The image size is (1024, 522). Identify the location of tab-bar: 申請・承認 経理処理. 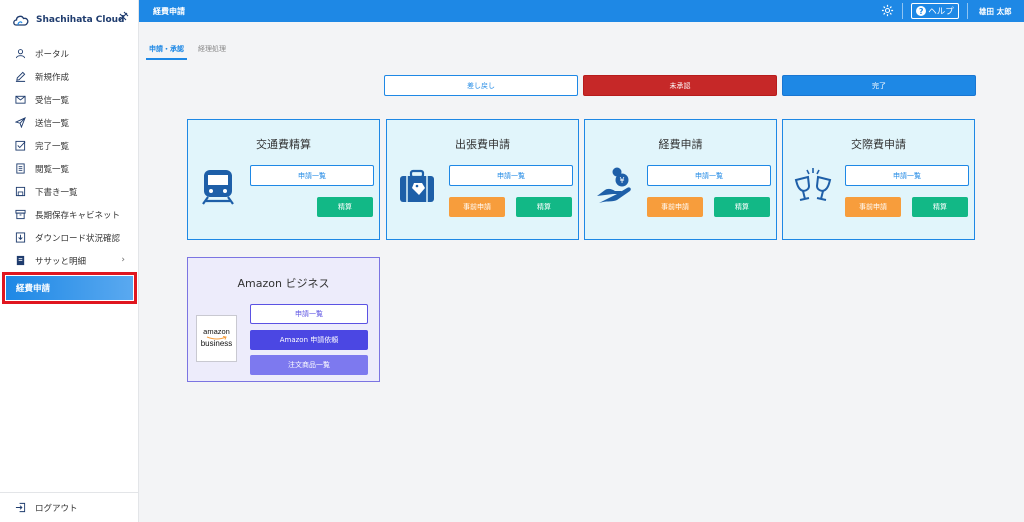
(187, 51).